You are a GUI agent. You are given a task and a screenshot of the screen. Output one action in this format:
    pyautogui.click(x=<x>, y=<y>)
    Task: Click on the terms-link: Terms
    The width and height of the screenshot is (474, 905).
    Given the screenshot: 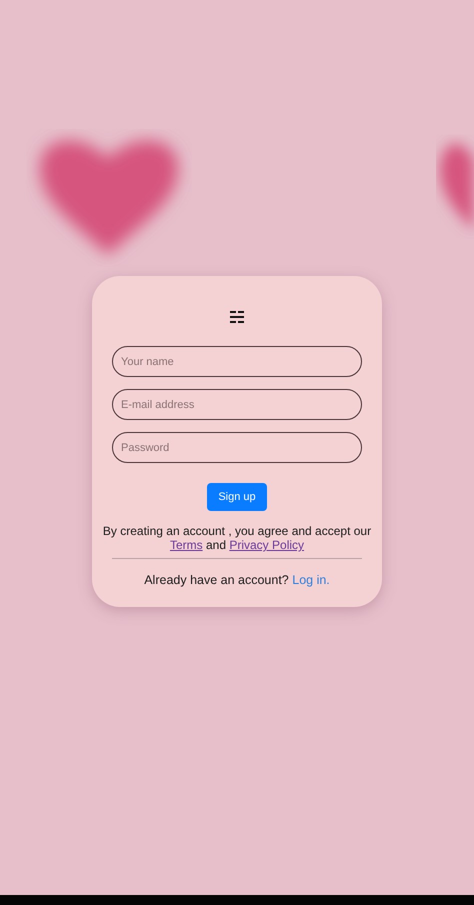 What is the action you would take?
    pyautogui.click(x=186, y=545)
    